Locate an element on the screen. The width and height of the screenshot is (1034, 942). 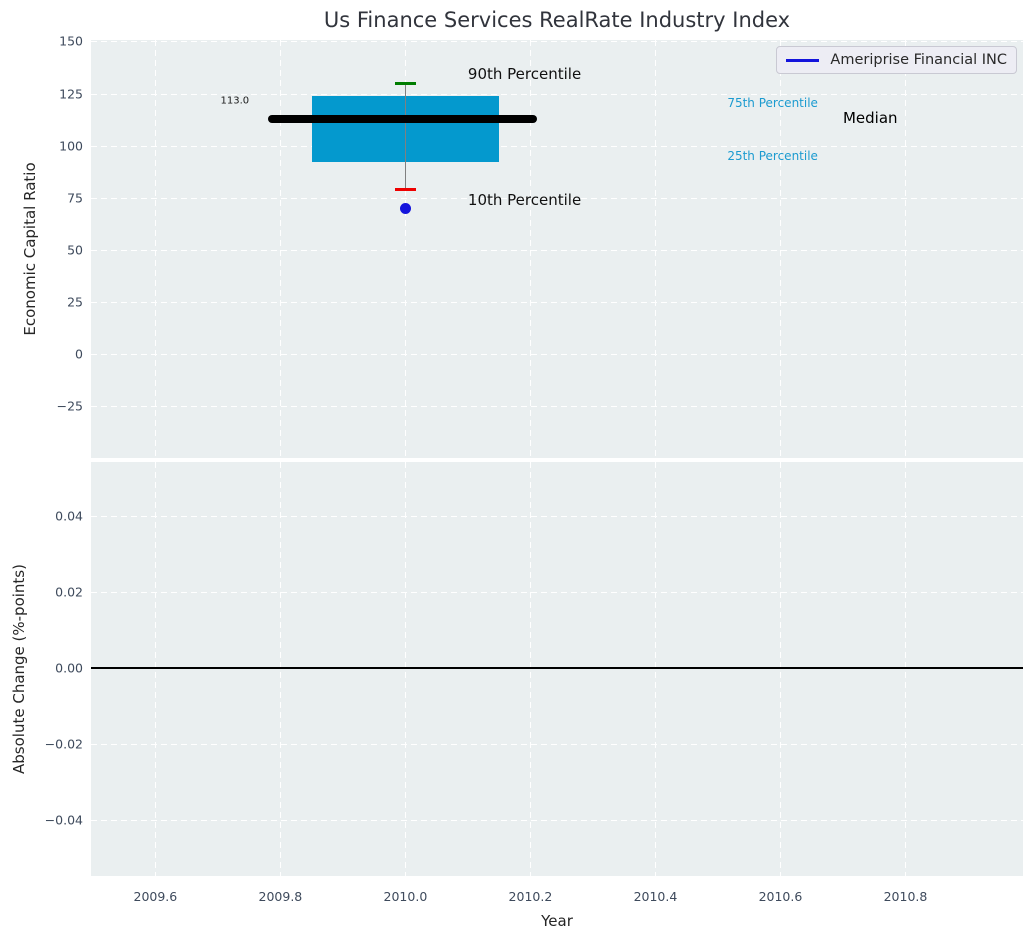
y-tick-label: 0 is located at coordinates (79, 354).